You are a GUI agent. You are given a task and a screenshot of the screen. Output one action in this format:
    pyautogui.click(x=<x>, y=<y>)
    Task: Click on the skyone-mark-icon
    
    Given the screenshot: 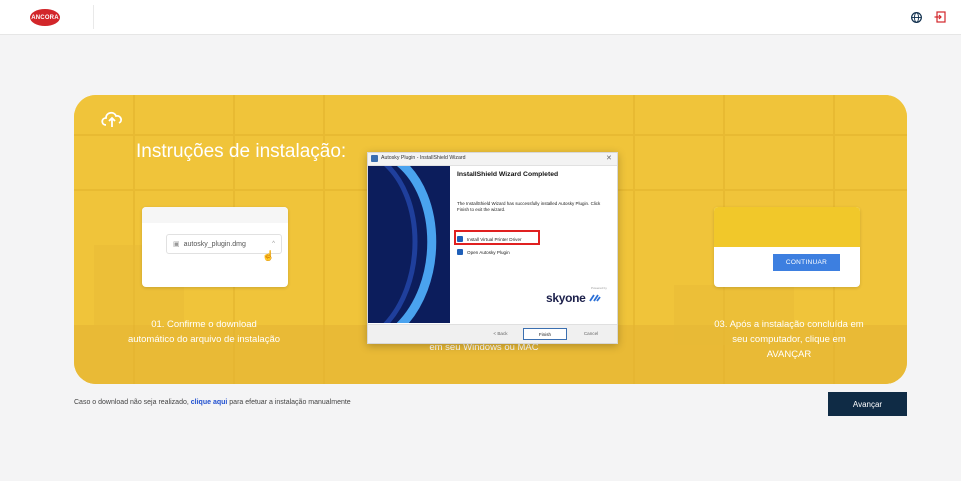 What is the action you would take?
    pyautogui.click(x=594, y=298)
    